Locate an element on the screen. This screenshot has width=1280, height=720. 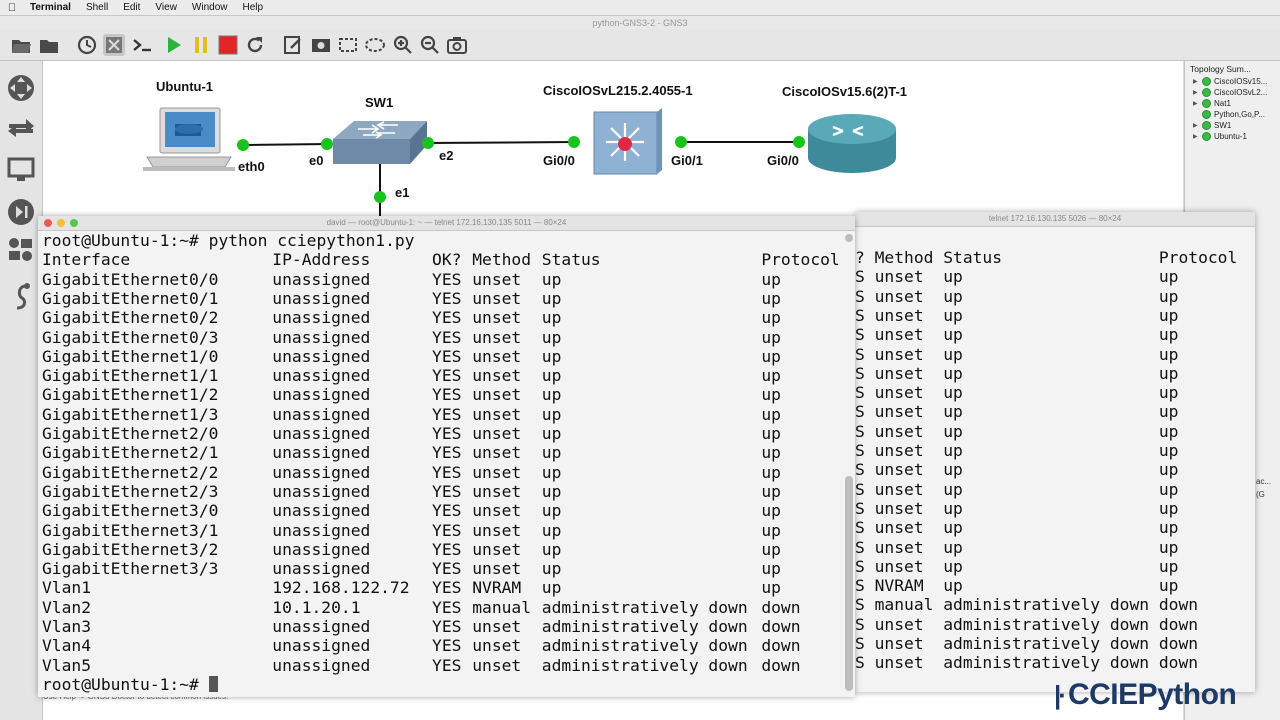
device-dock is located at coordinates (21, 390).